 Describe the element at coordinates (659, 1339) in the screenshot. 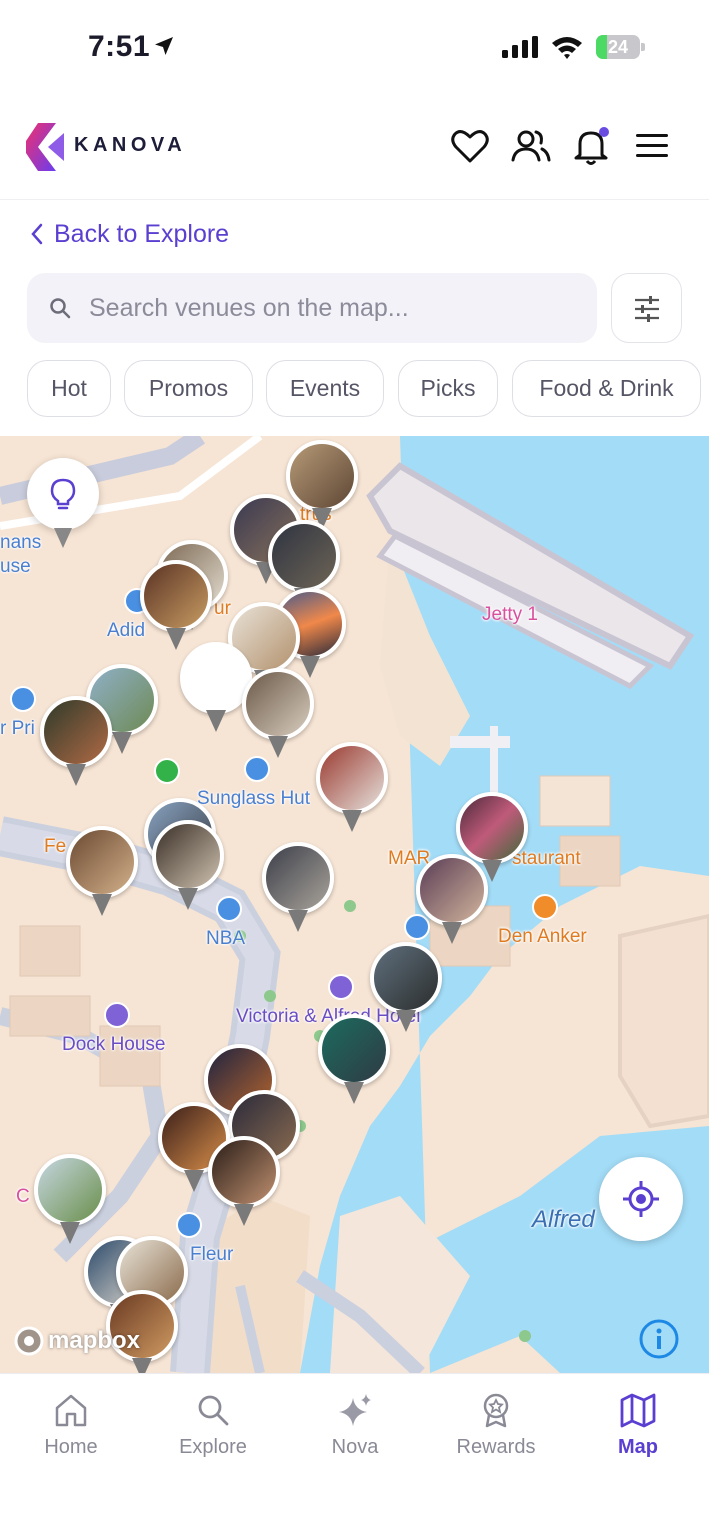

I see `info-icon` at that location.